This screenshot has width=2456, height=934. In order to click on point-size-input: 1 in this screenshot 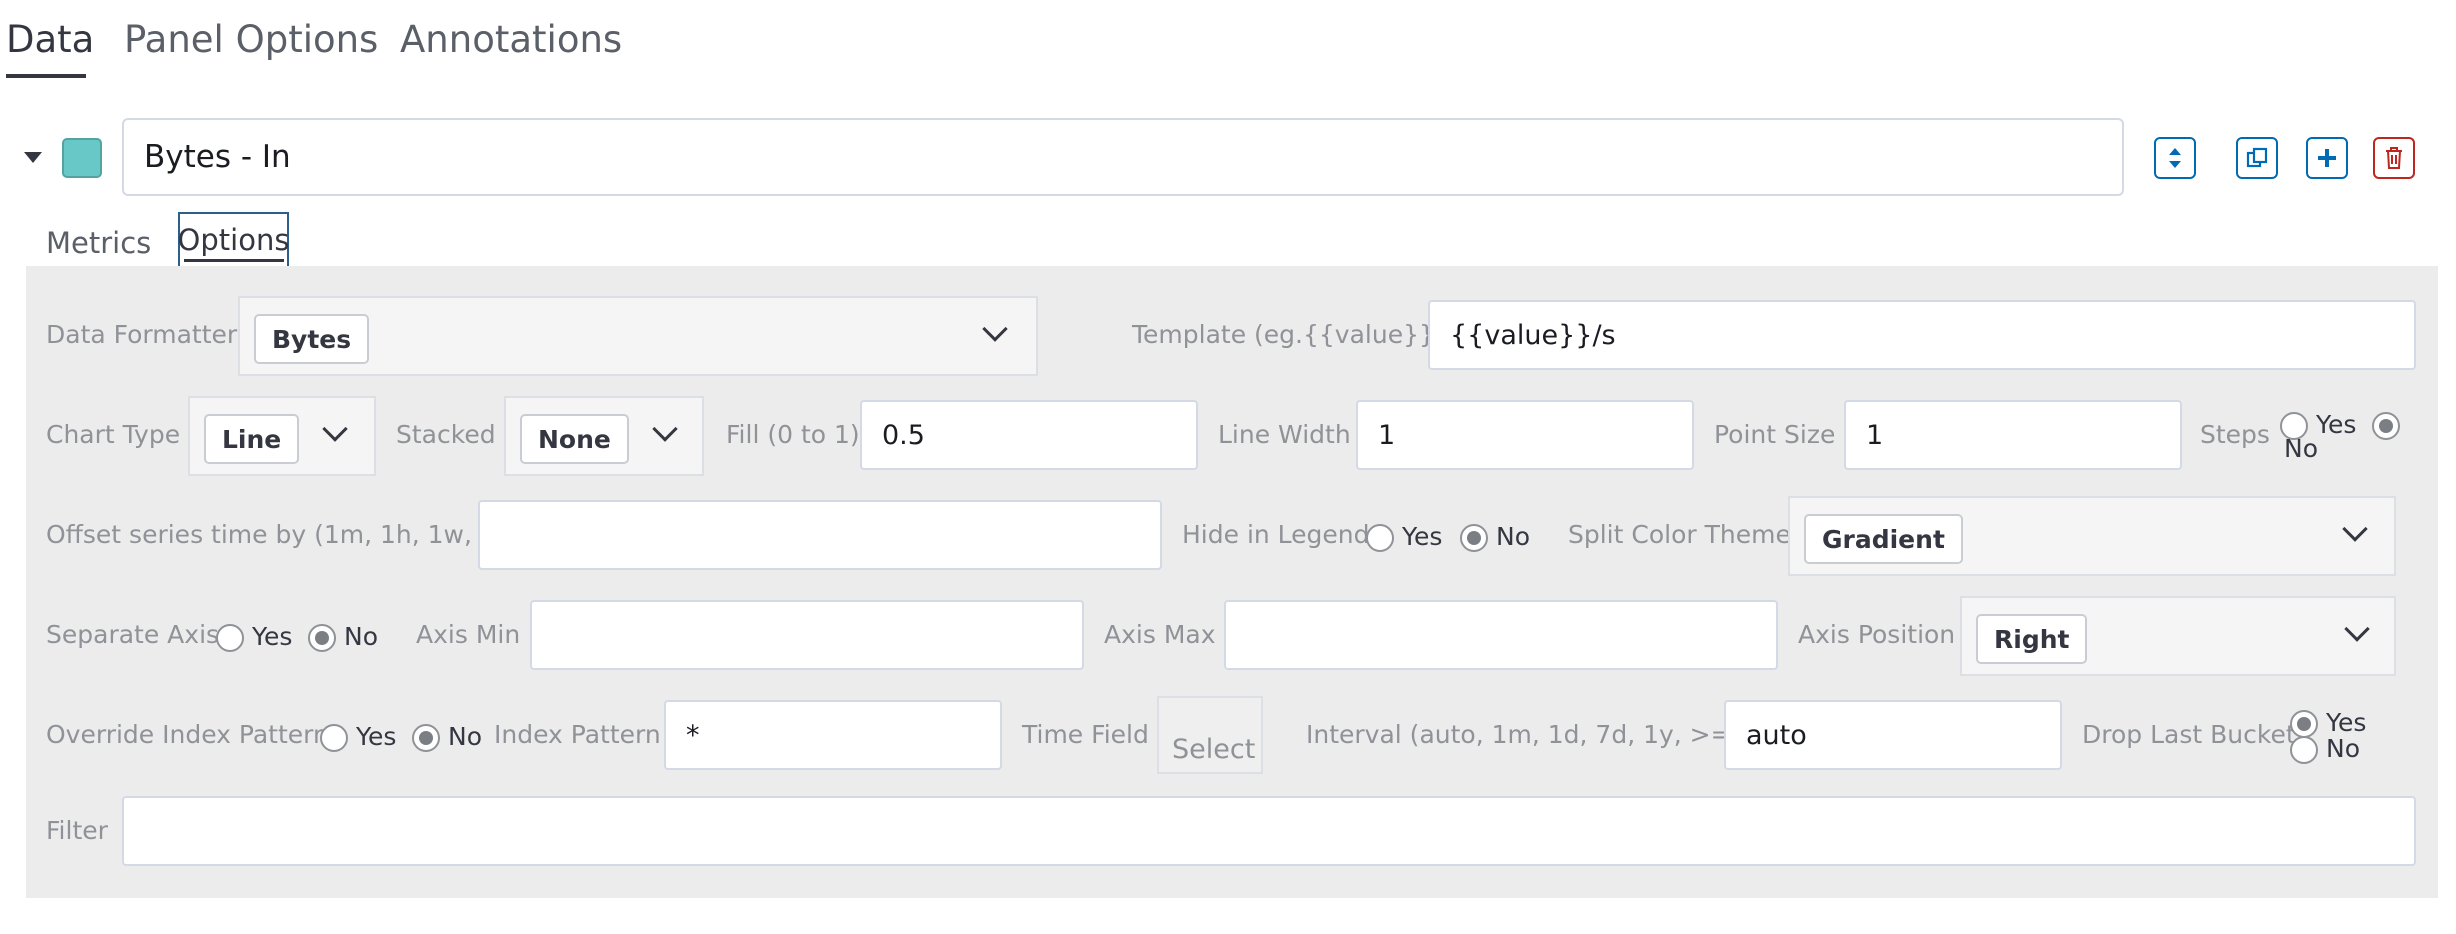, I will do `click(2013, 435)`.